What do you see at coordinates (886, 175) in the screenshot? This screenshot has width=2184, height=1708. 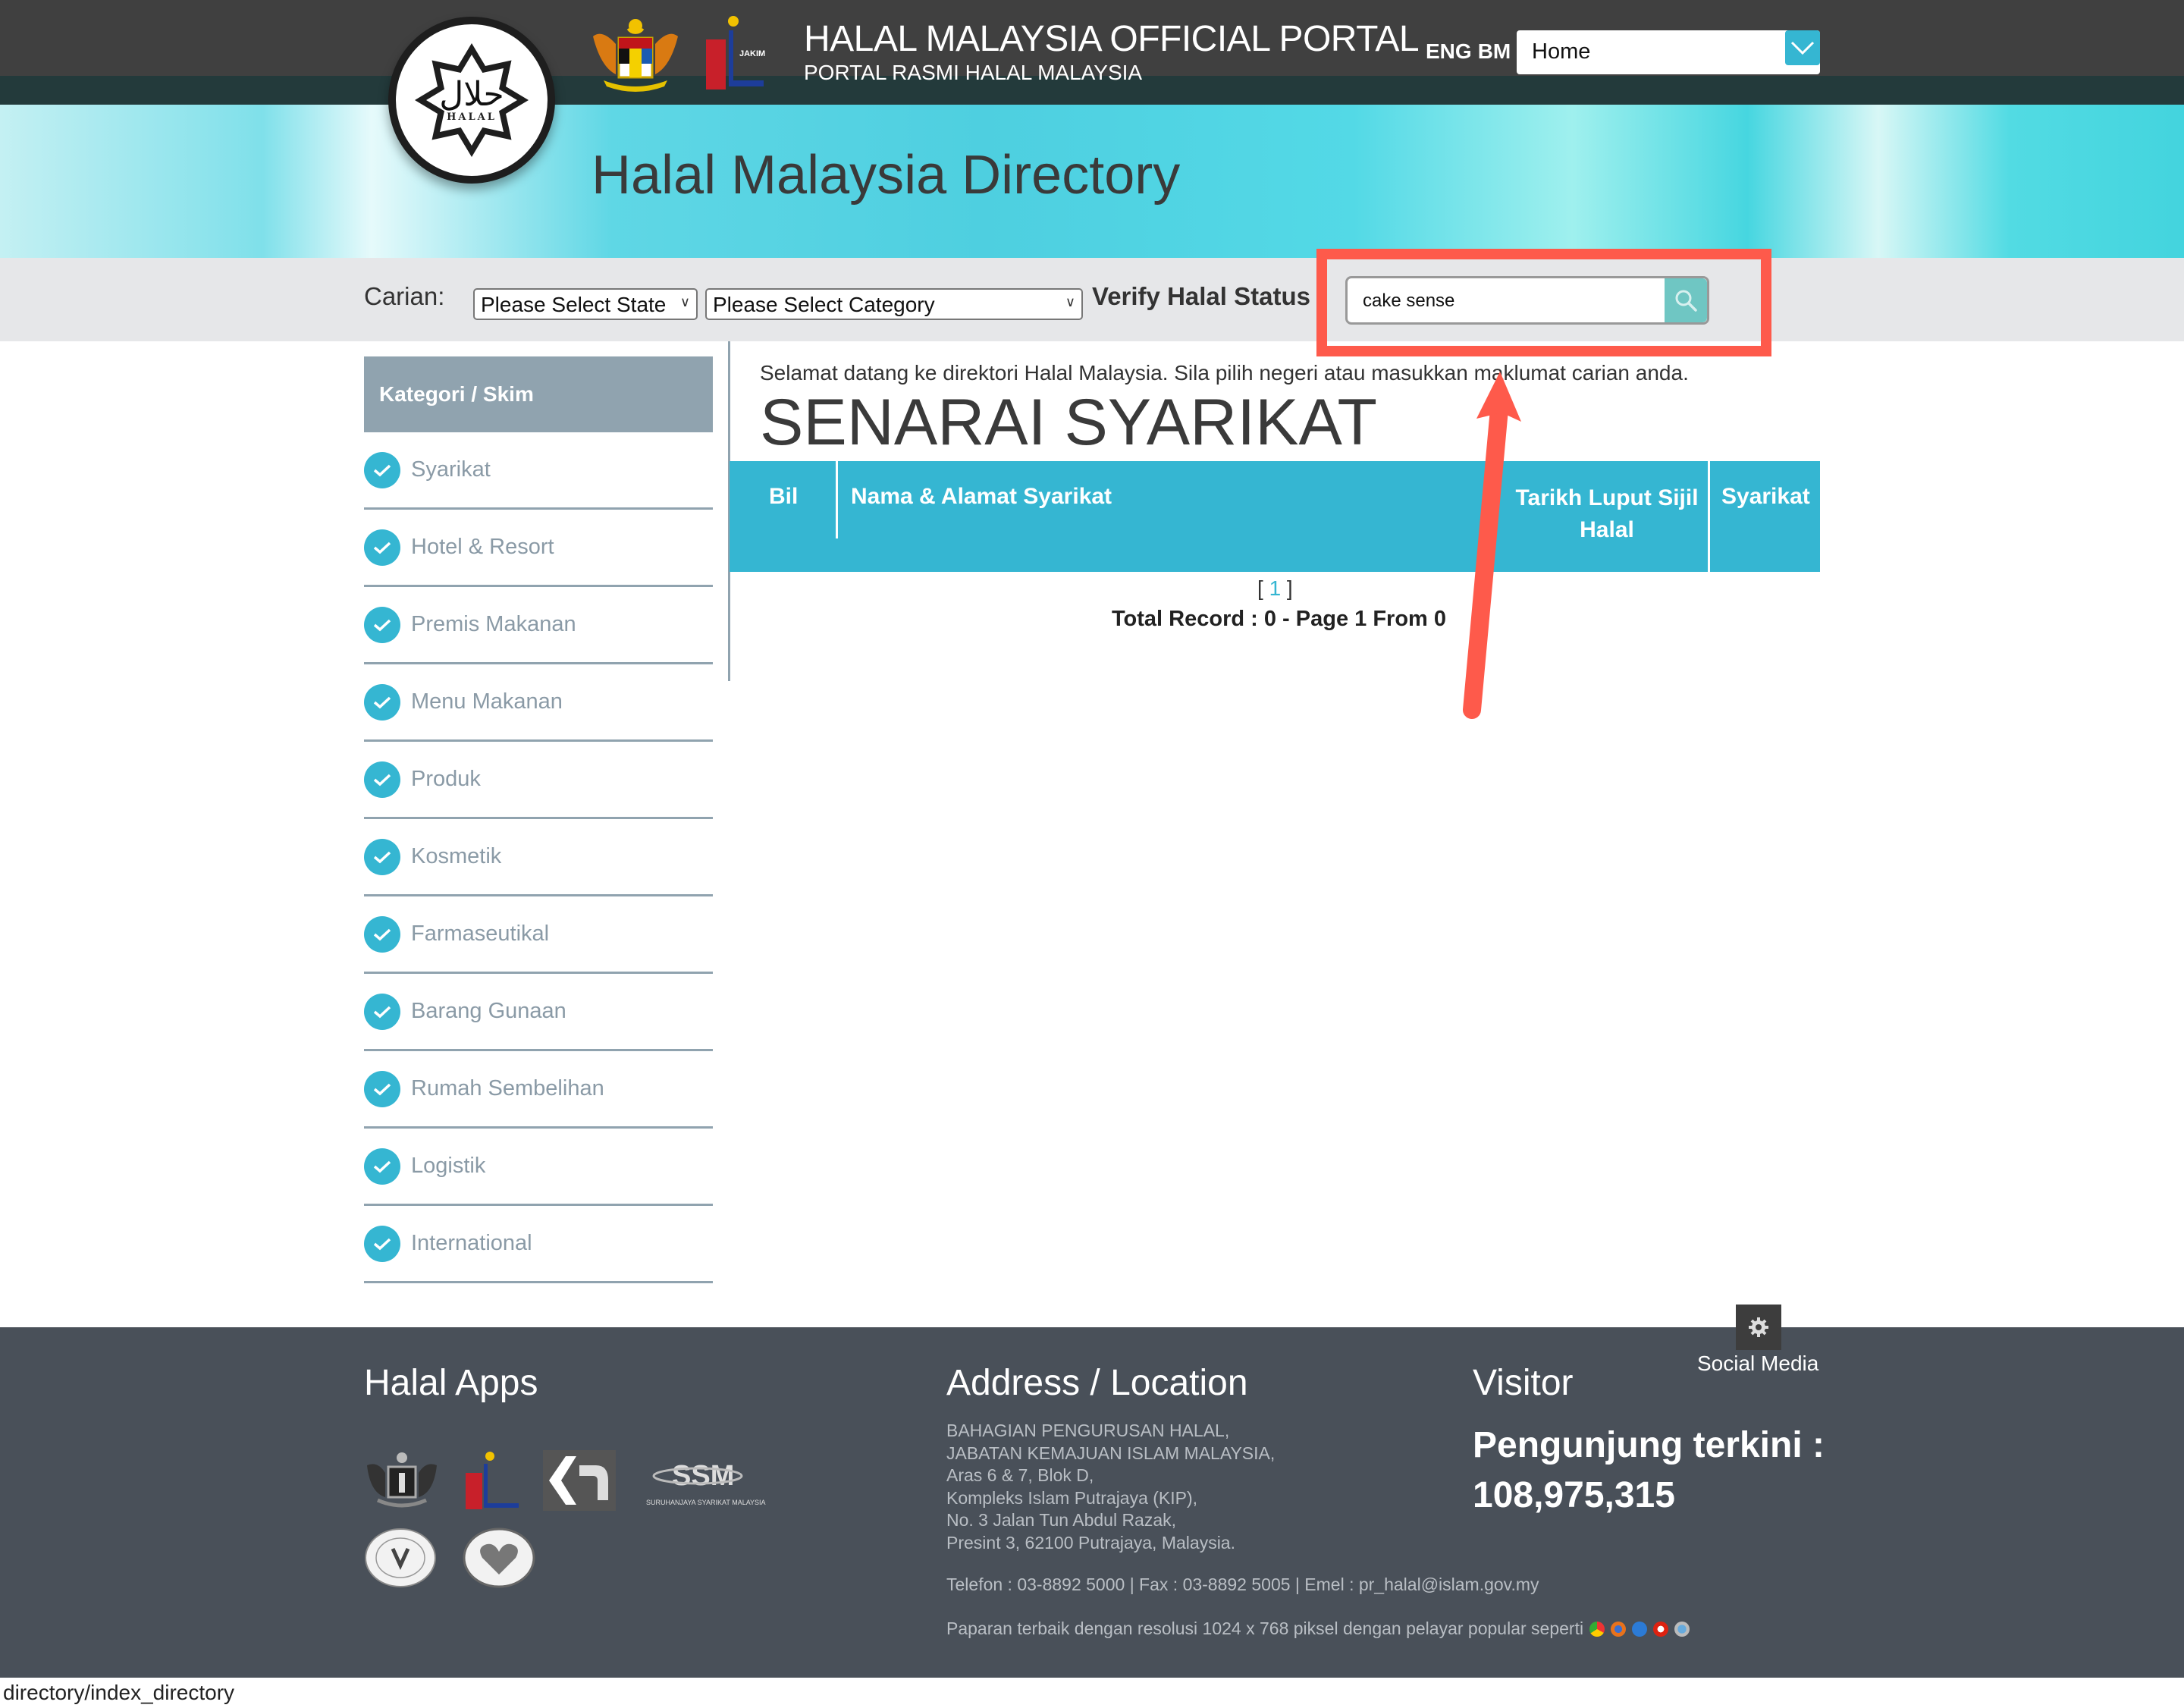 I see `page-title: Halal Malaysia Directory` at bounding box center [886, 175].